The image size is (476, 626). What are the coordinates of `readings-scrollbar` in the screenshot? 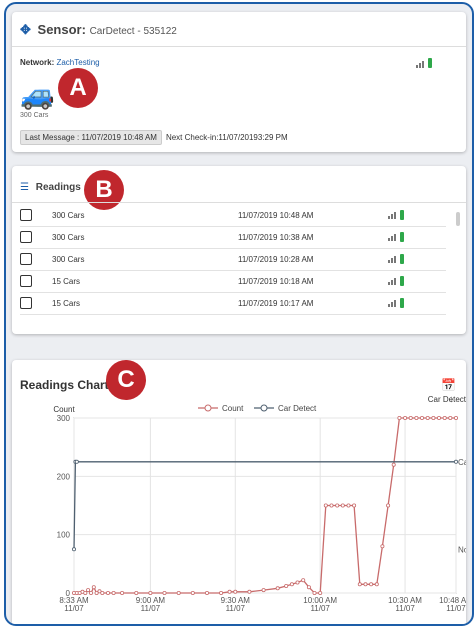 It's located at (458, 219).